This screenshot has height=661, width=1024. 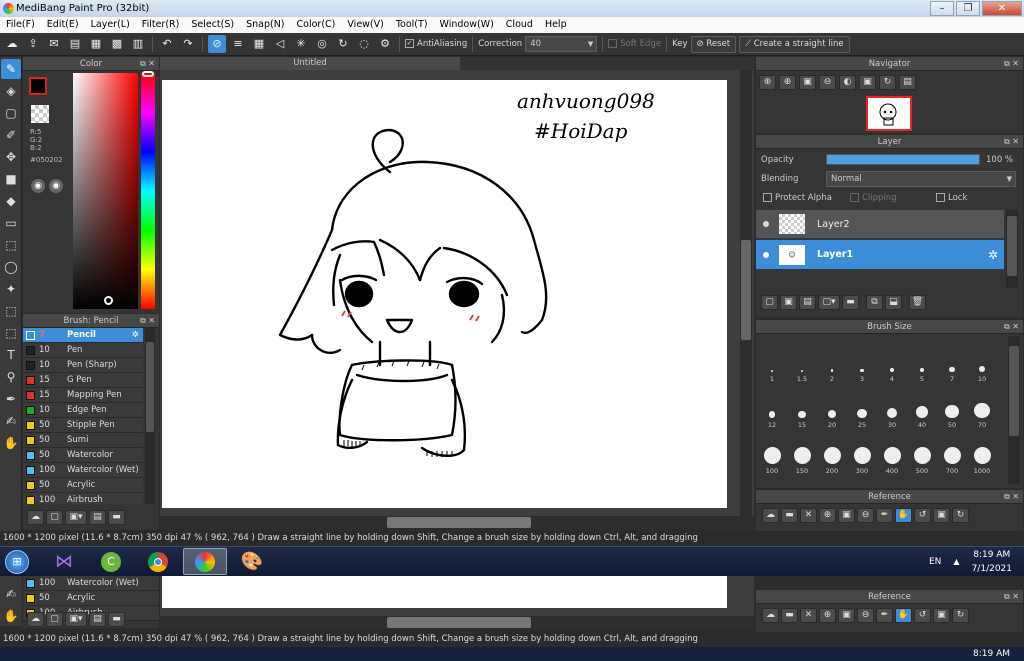 What do you see at coordinates (11, 399) in the screenshot?
I see `eyedropper-tool-icon: ✒` at bounding box center [11, 399].